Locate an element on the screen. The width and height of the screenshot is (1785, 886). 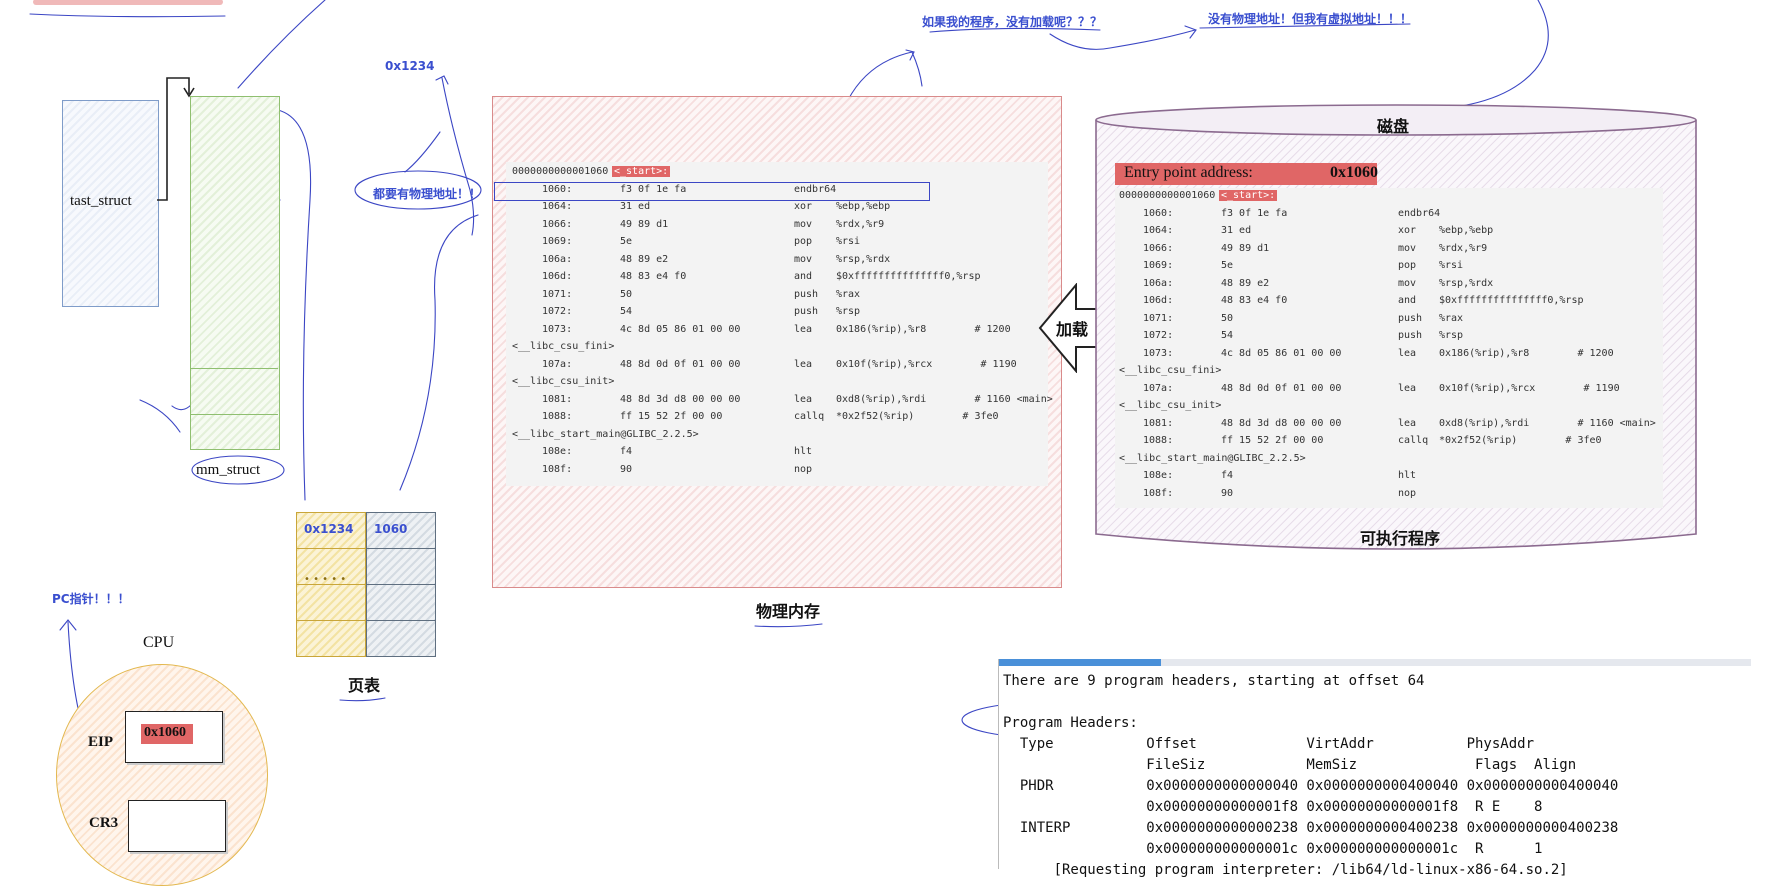
phys-disasm-op: xor is located at coordinates (803, 206).